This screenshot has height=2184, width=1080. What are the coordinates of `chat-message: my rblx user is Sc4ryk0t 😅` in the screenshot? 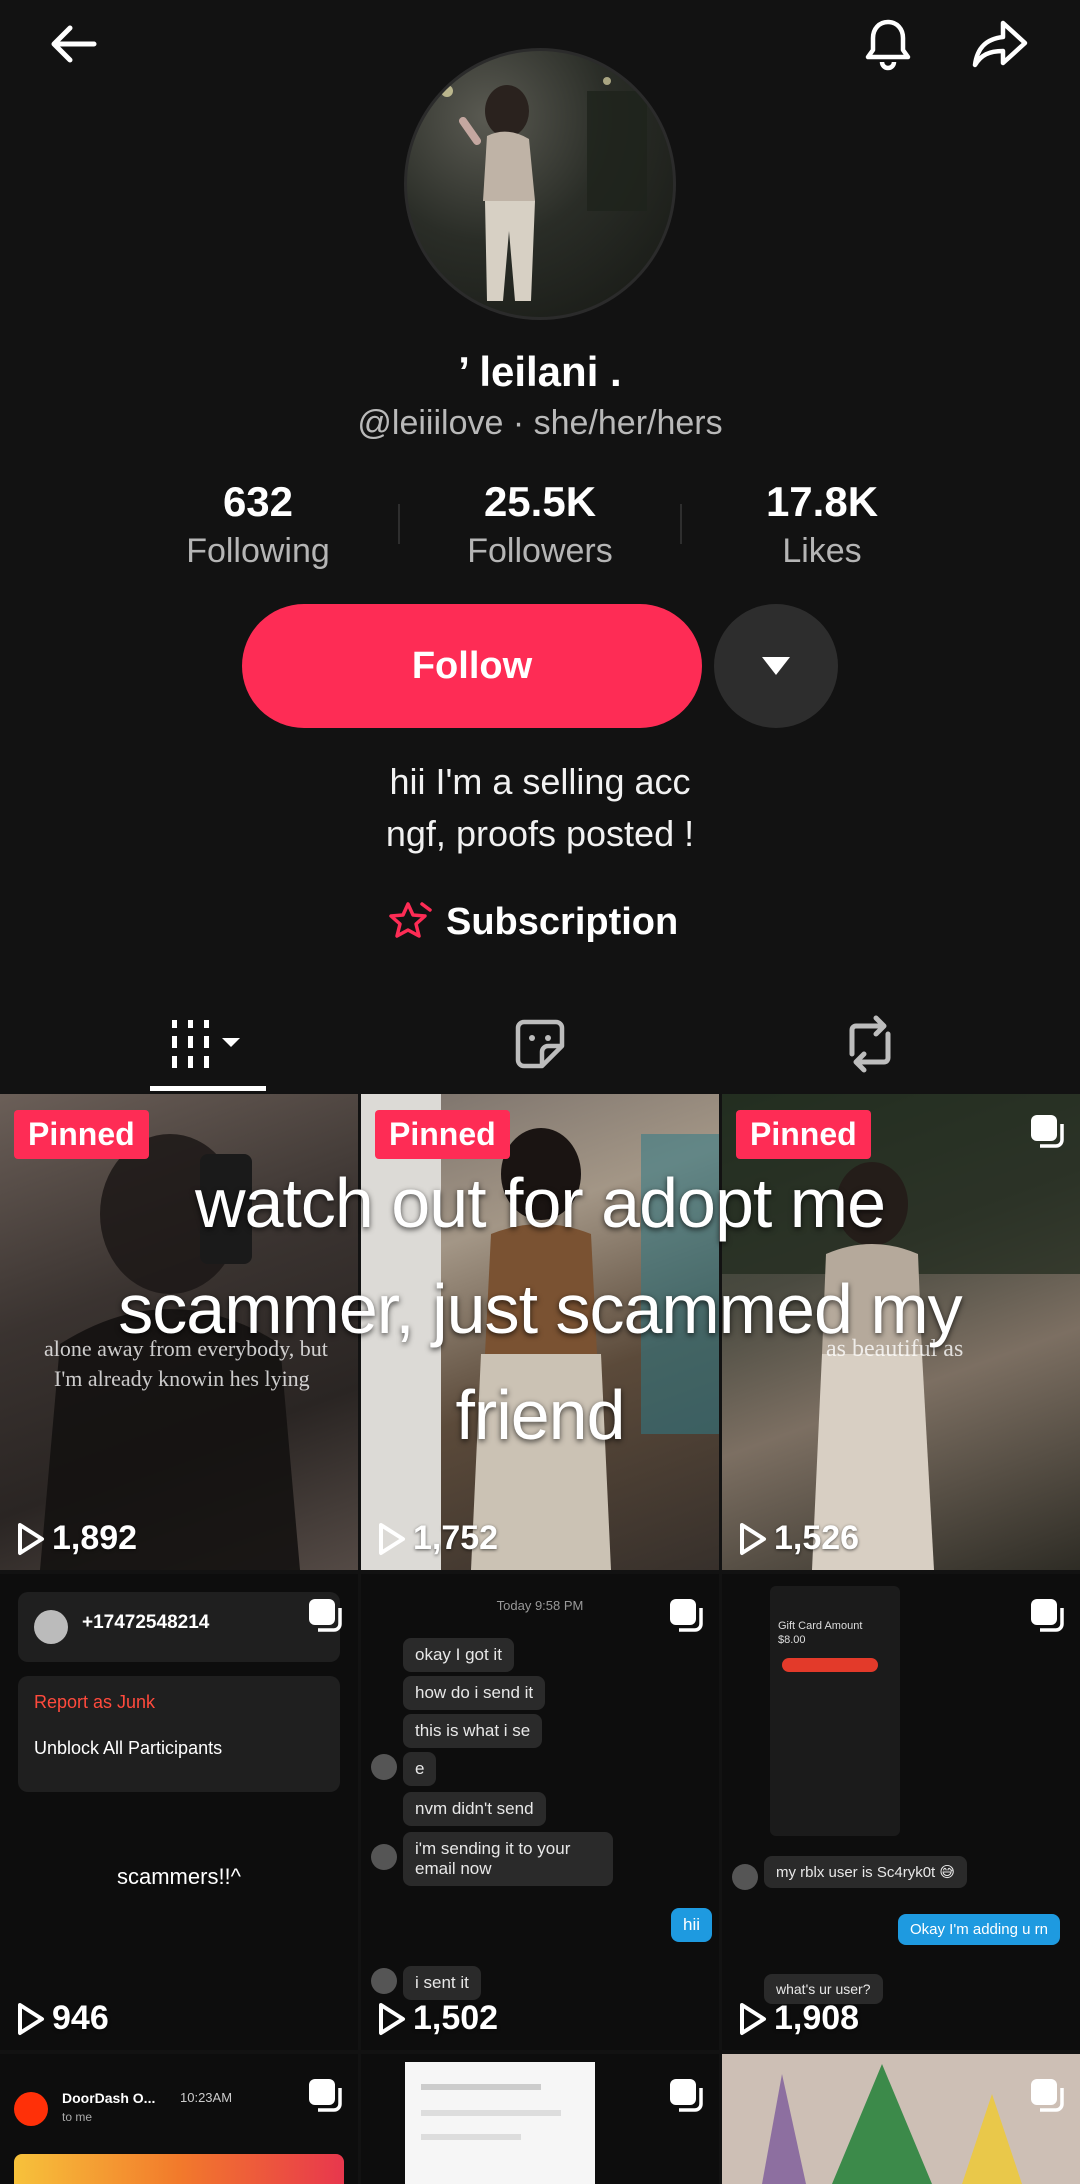 It's located at (866, 1872).